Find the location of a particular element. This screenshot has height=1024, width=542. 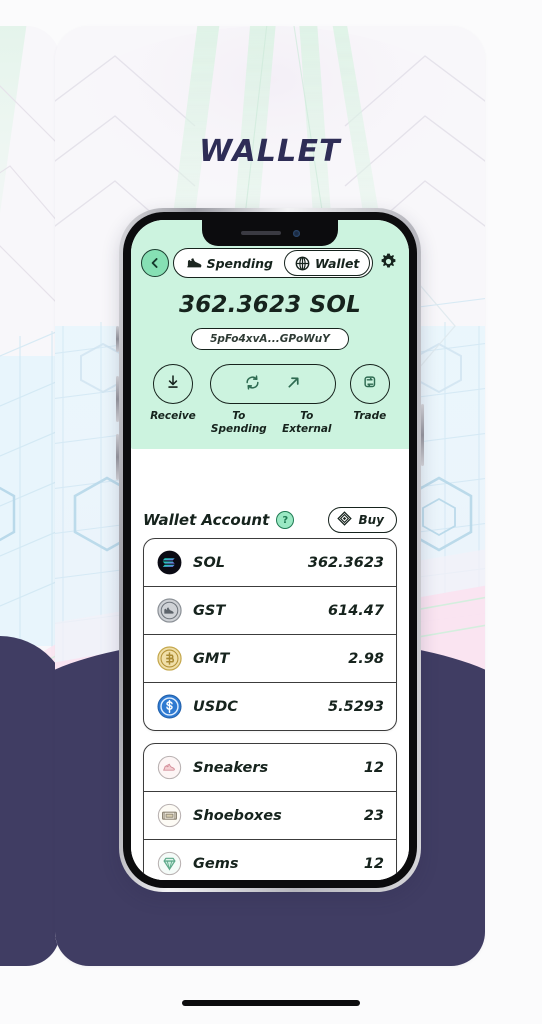

tab-spending-label: Spending is located at coordinates (239, 263).